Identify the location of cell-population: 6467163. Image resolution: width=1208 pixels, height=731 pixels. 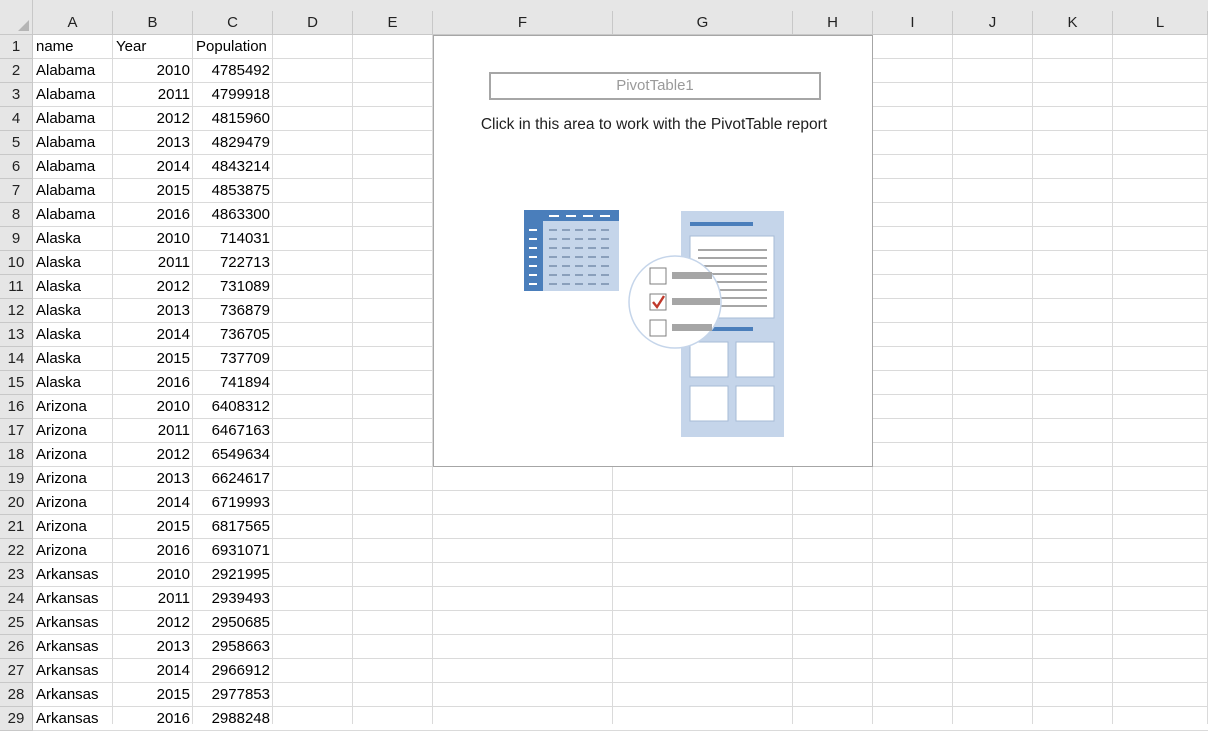
(233, 431).